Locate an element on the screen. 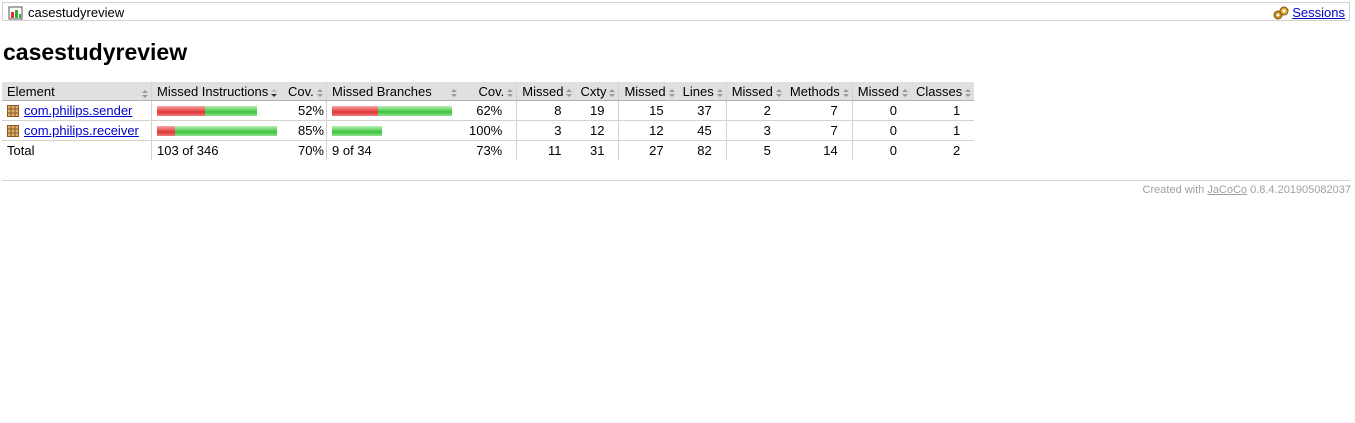 This screenshot has height=423, width=1355. missed-methods: 3 is located at coordinates (755, 130).